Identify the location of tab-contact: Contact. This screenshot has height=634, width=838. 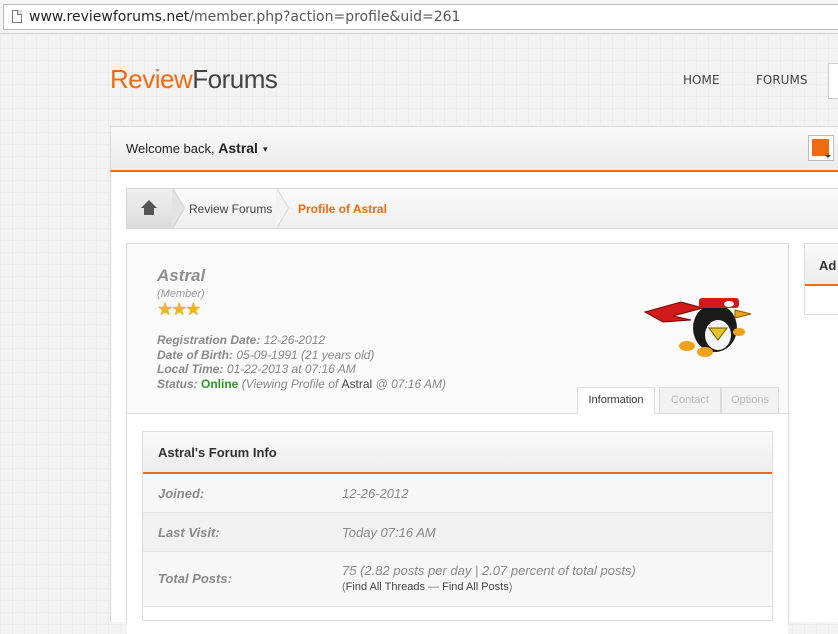
(690, 400).